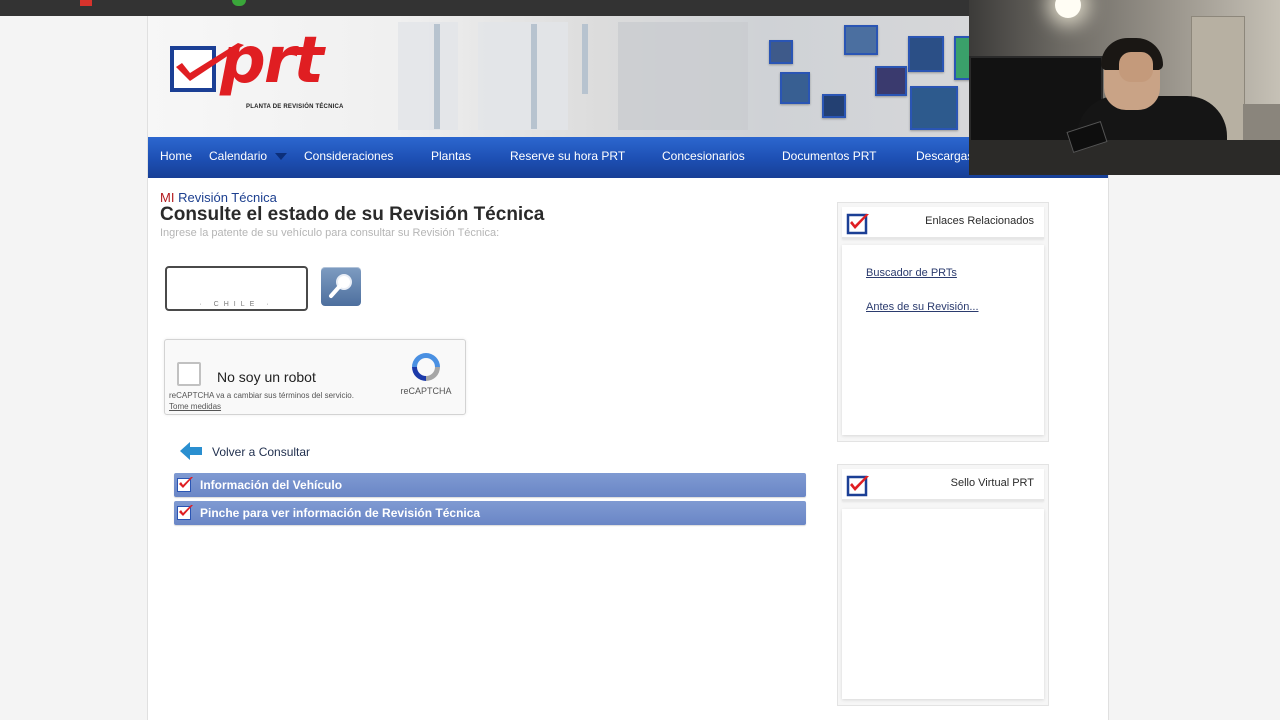 The width and height of the screenshot is (1280, 720). What do you see at coordinates (992, 483) in the screenshot?
I see `box-title: Sello Virtual PRT` at bounding box center [992, 483].